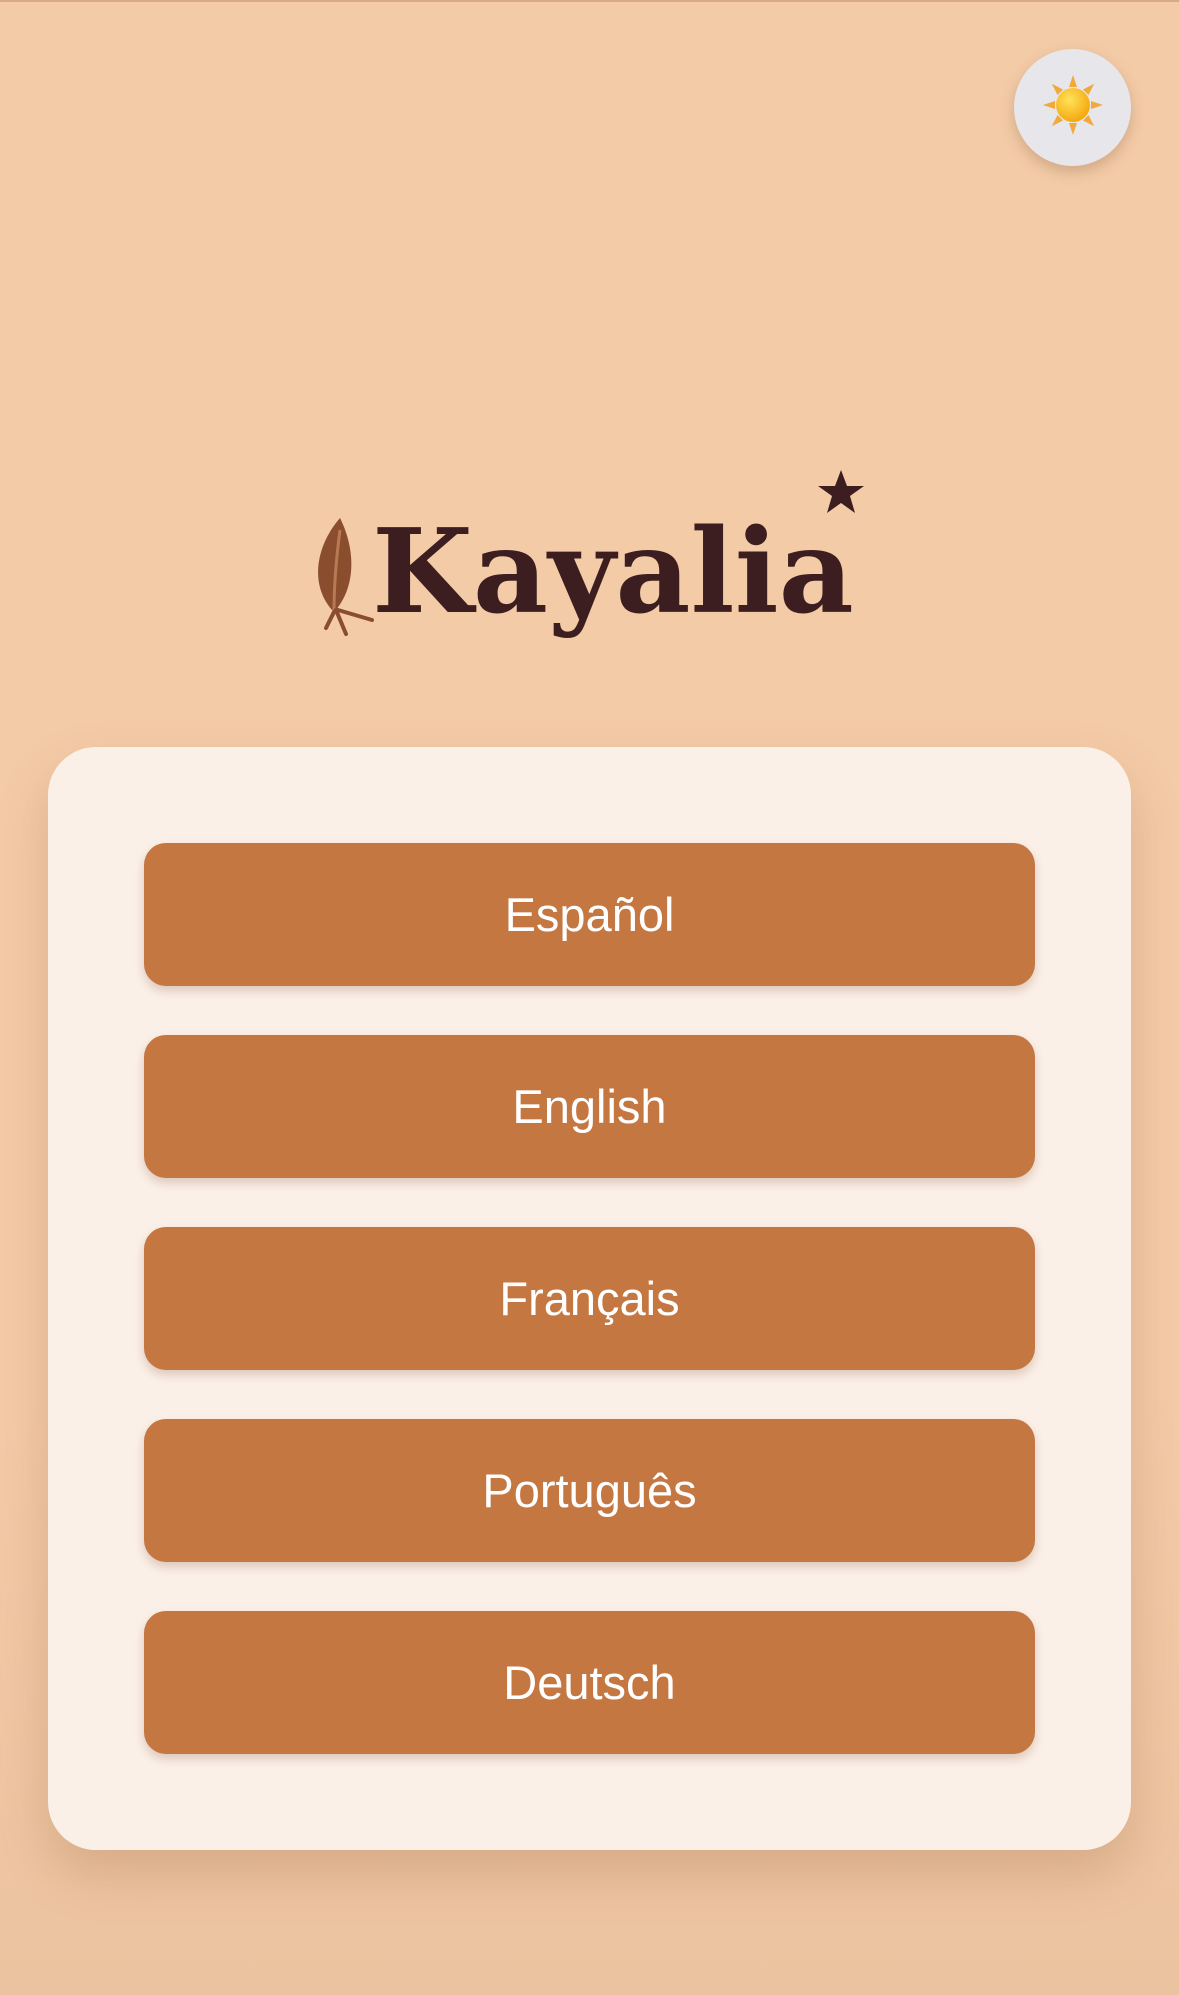 Image resolution: width=1179 pixels, height=1995 pixels. I want to click on language-button-espanol: Español, so click(589, 914).